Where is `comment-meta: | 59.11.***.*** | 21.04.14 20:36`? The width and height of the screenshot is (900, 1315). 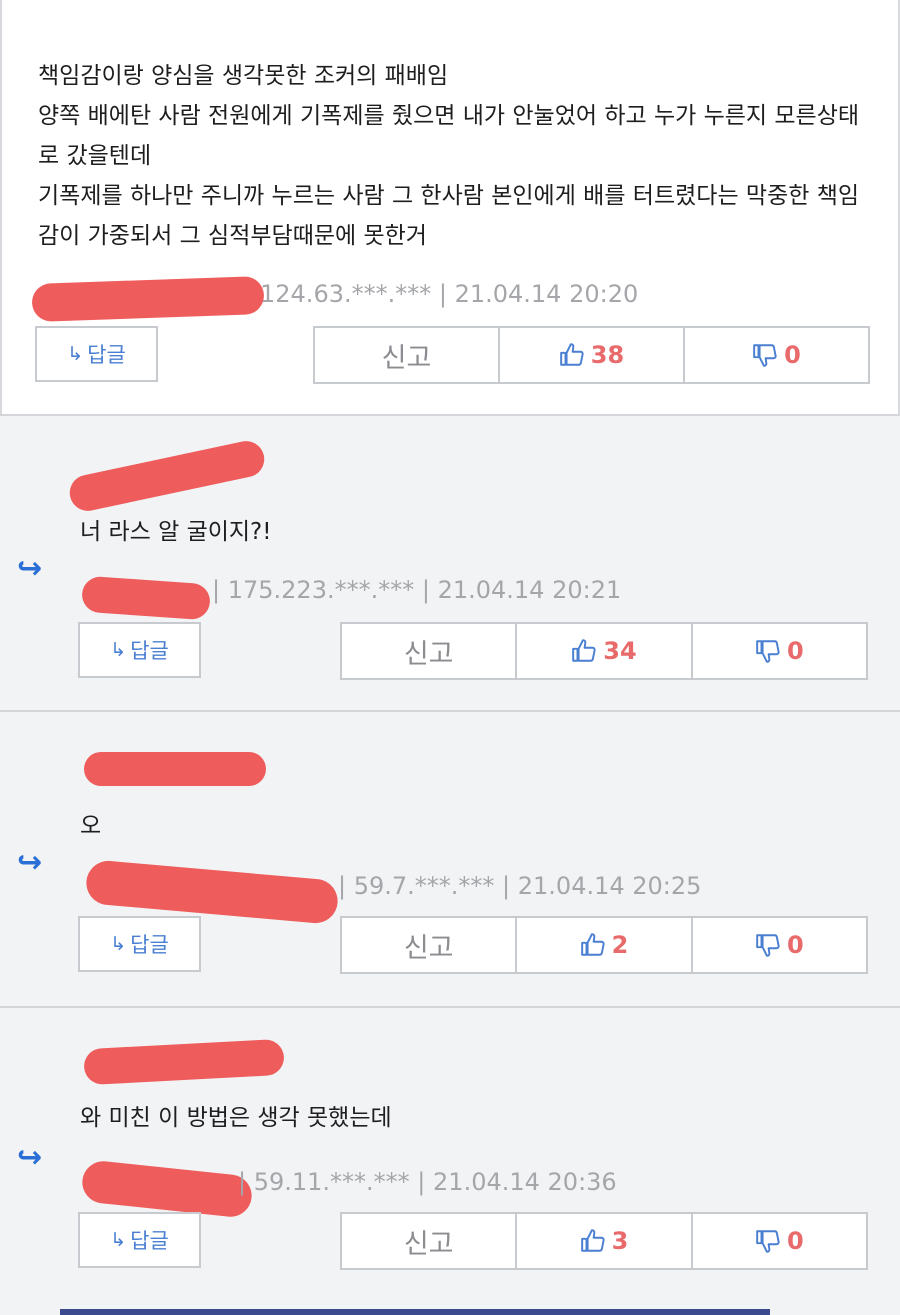
comment-meta: | 59.11.***.*** | 21.04.14 20:36 is located at coordinates (427, 1182).